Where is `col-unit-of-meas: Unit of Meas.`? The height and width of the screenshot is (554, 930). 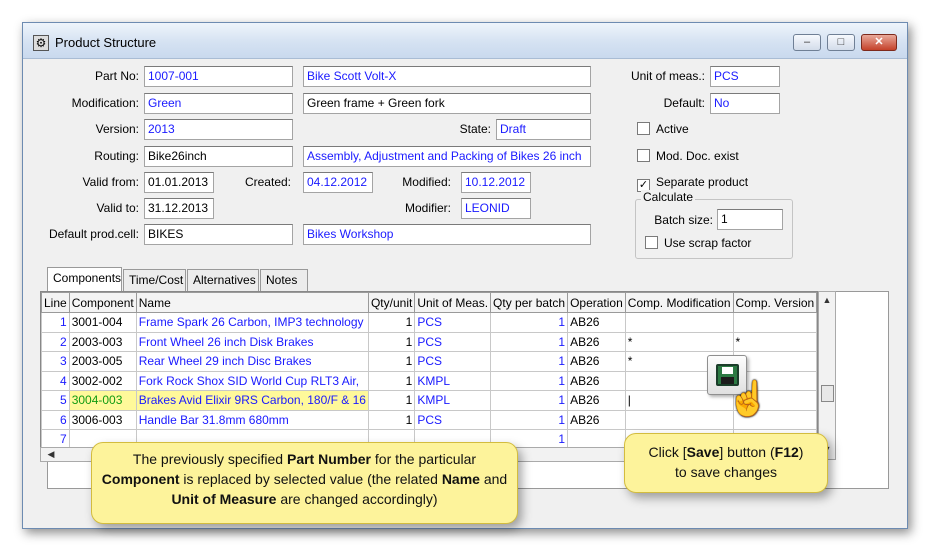 col-unit-of-meas: Unit of Meas. is located at coordinates (453, 302).